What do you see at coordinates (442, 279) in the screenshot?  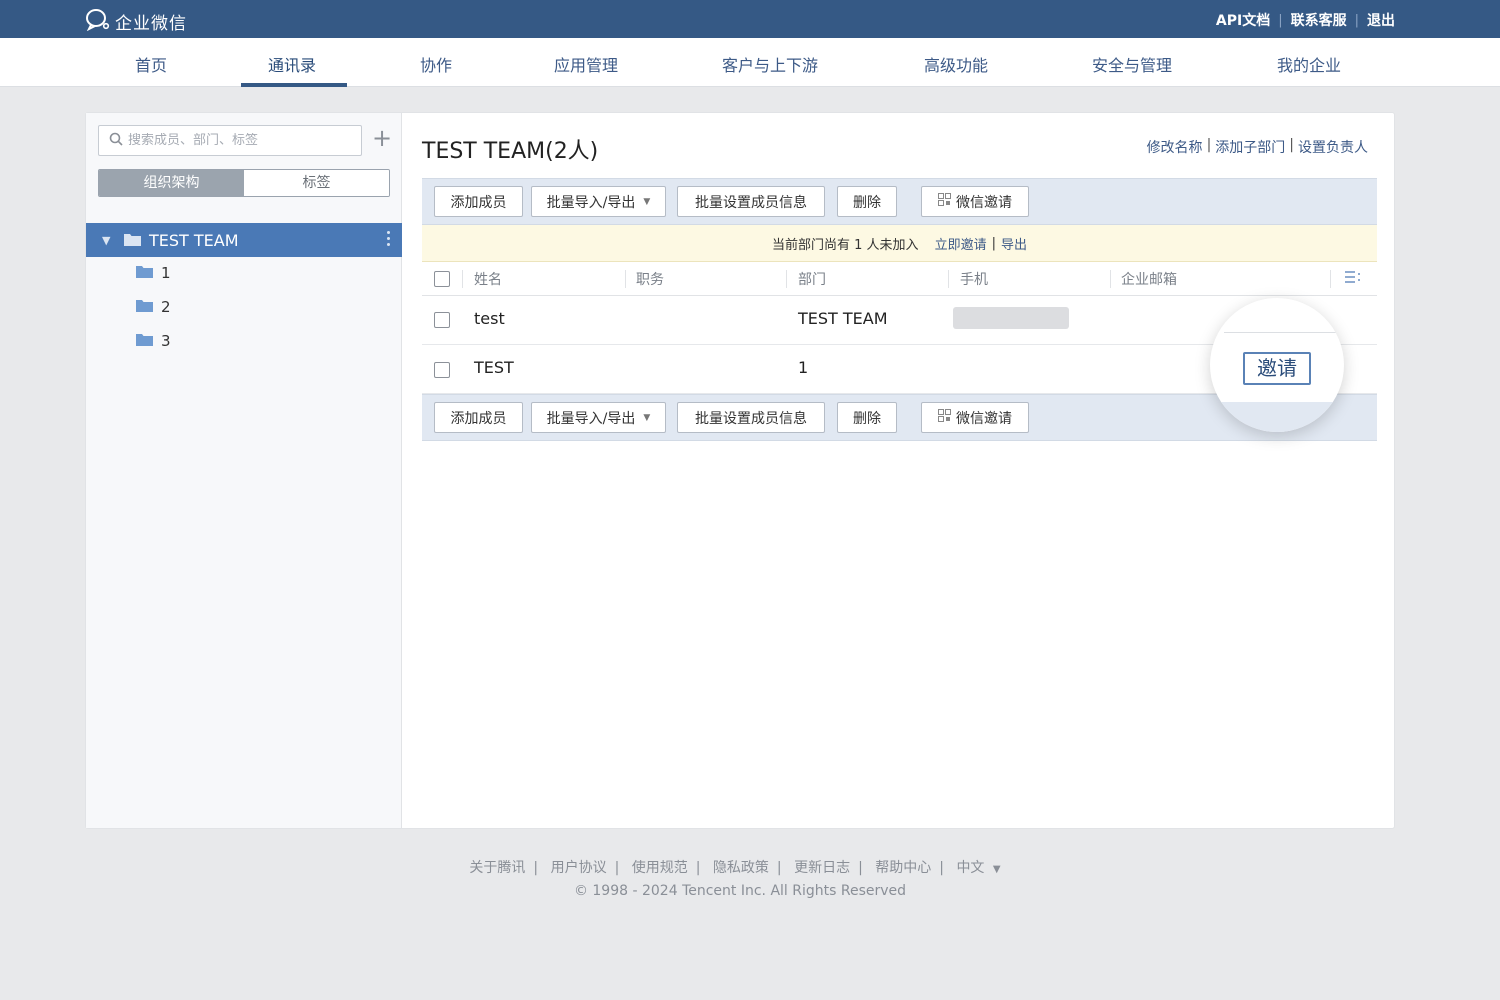 I see `select-all-checkbox` at bounding box center [442, 279].